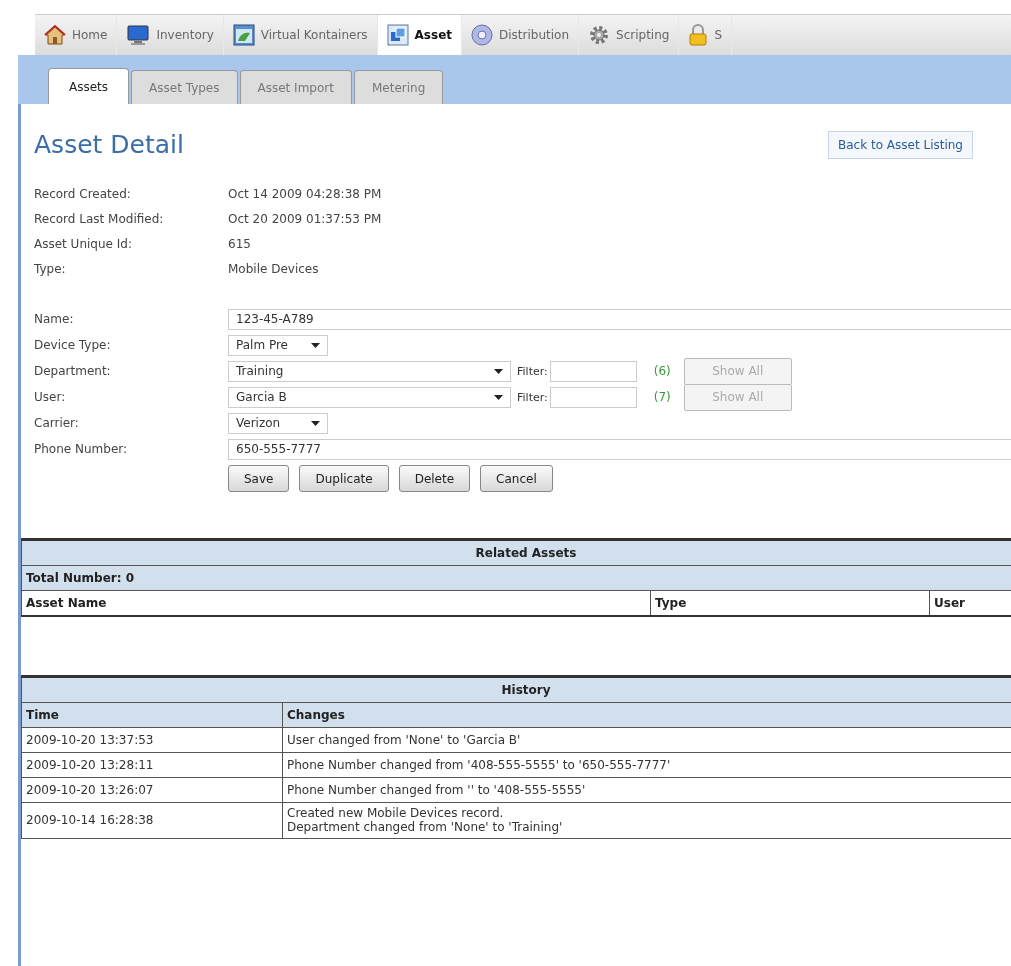 Image resolution: width=1011 pixels, height=966 pixels. Describe the element at coordinates (646, 765) in the screenshot. I see `table-cell: Phone Number changed from '408-555-5555' to '650-555-7777'` at that location.